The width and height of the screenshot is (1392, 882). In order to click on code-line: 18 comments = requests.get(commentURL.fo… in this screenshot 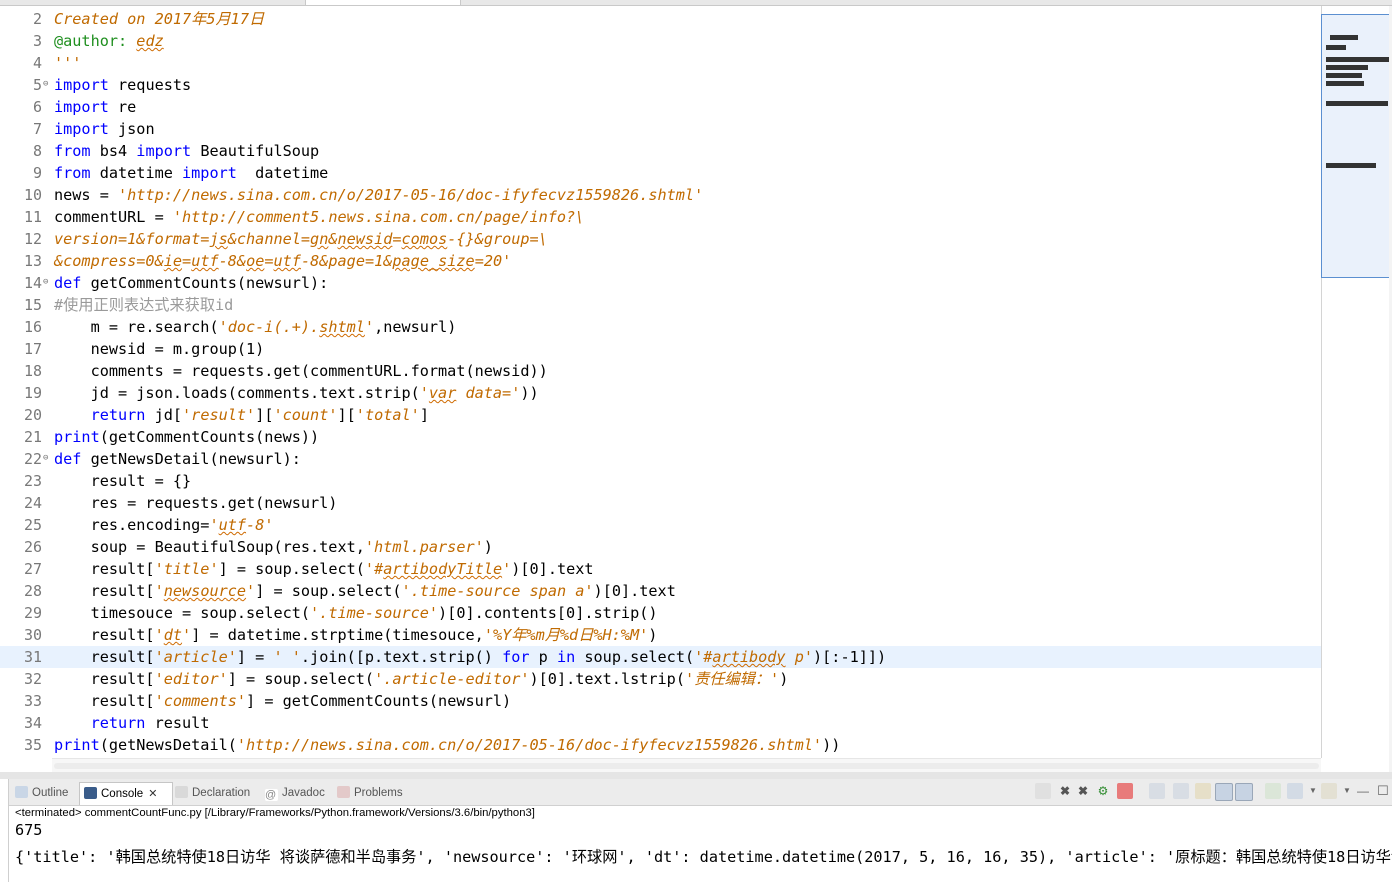, I will do `click(660, 371)`.